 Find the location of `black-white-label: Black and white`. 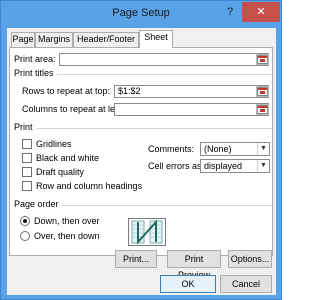

black-white-label: Black and white is located at coordinates (68, 158).